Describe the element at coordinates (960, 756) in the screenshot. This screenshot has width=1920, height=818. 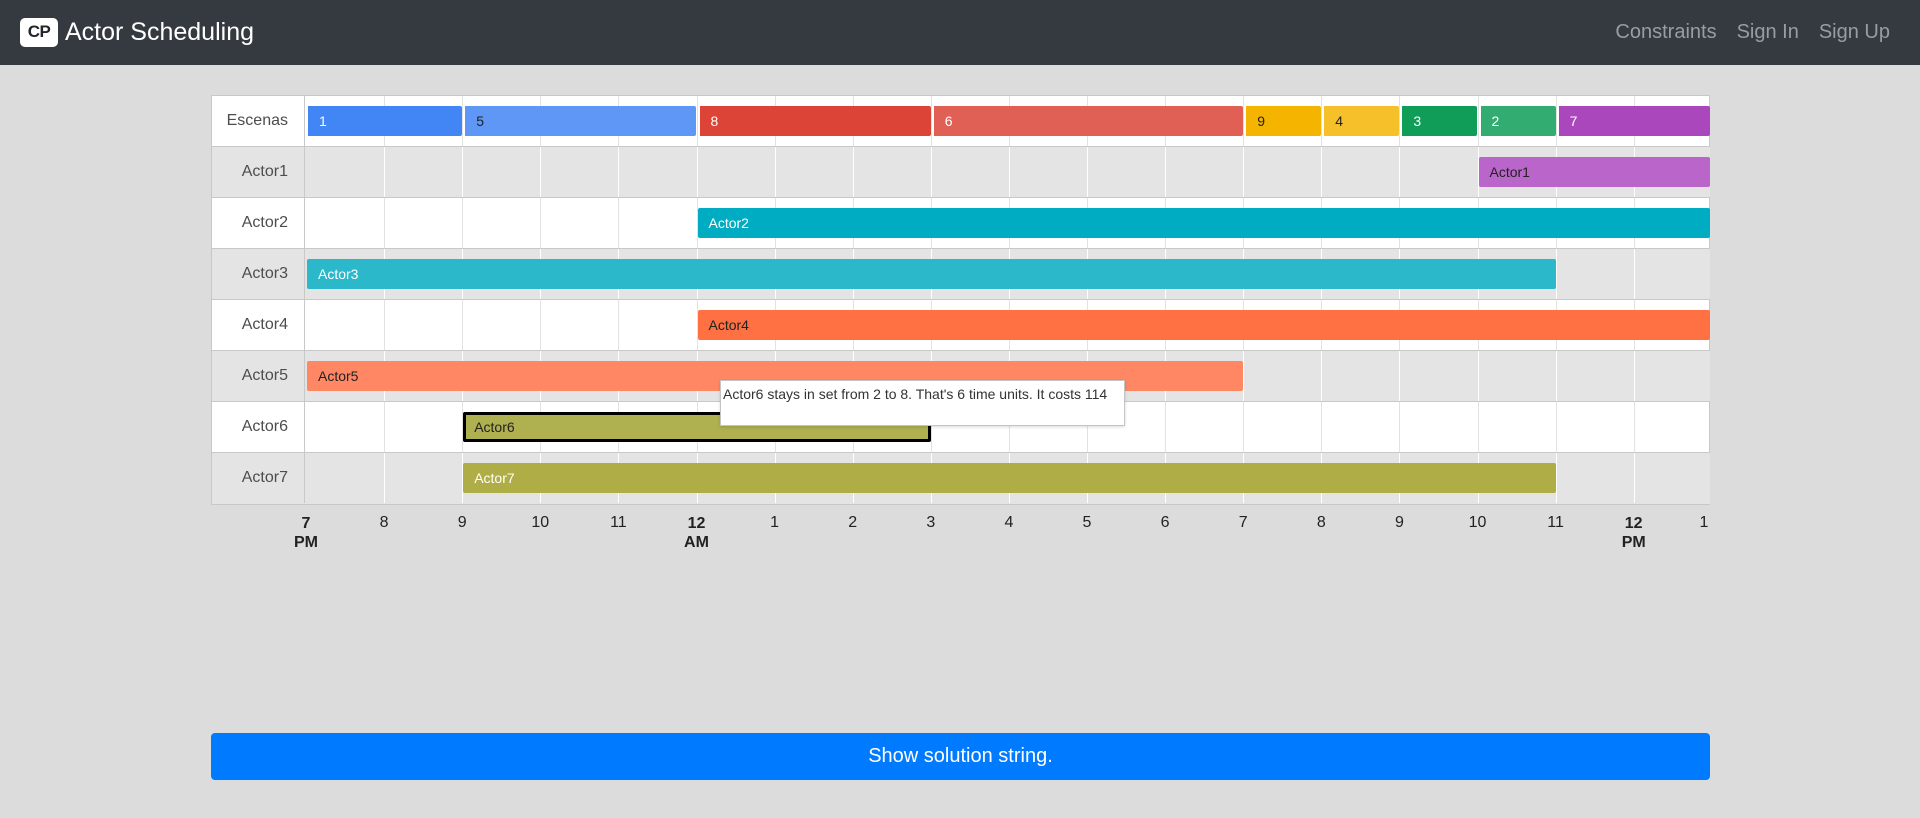
I see `show-solution-button: Show solution string.` at that location.